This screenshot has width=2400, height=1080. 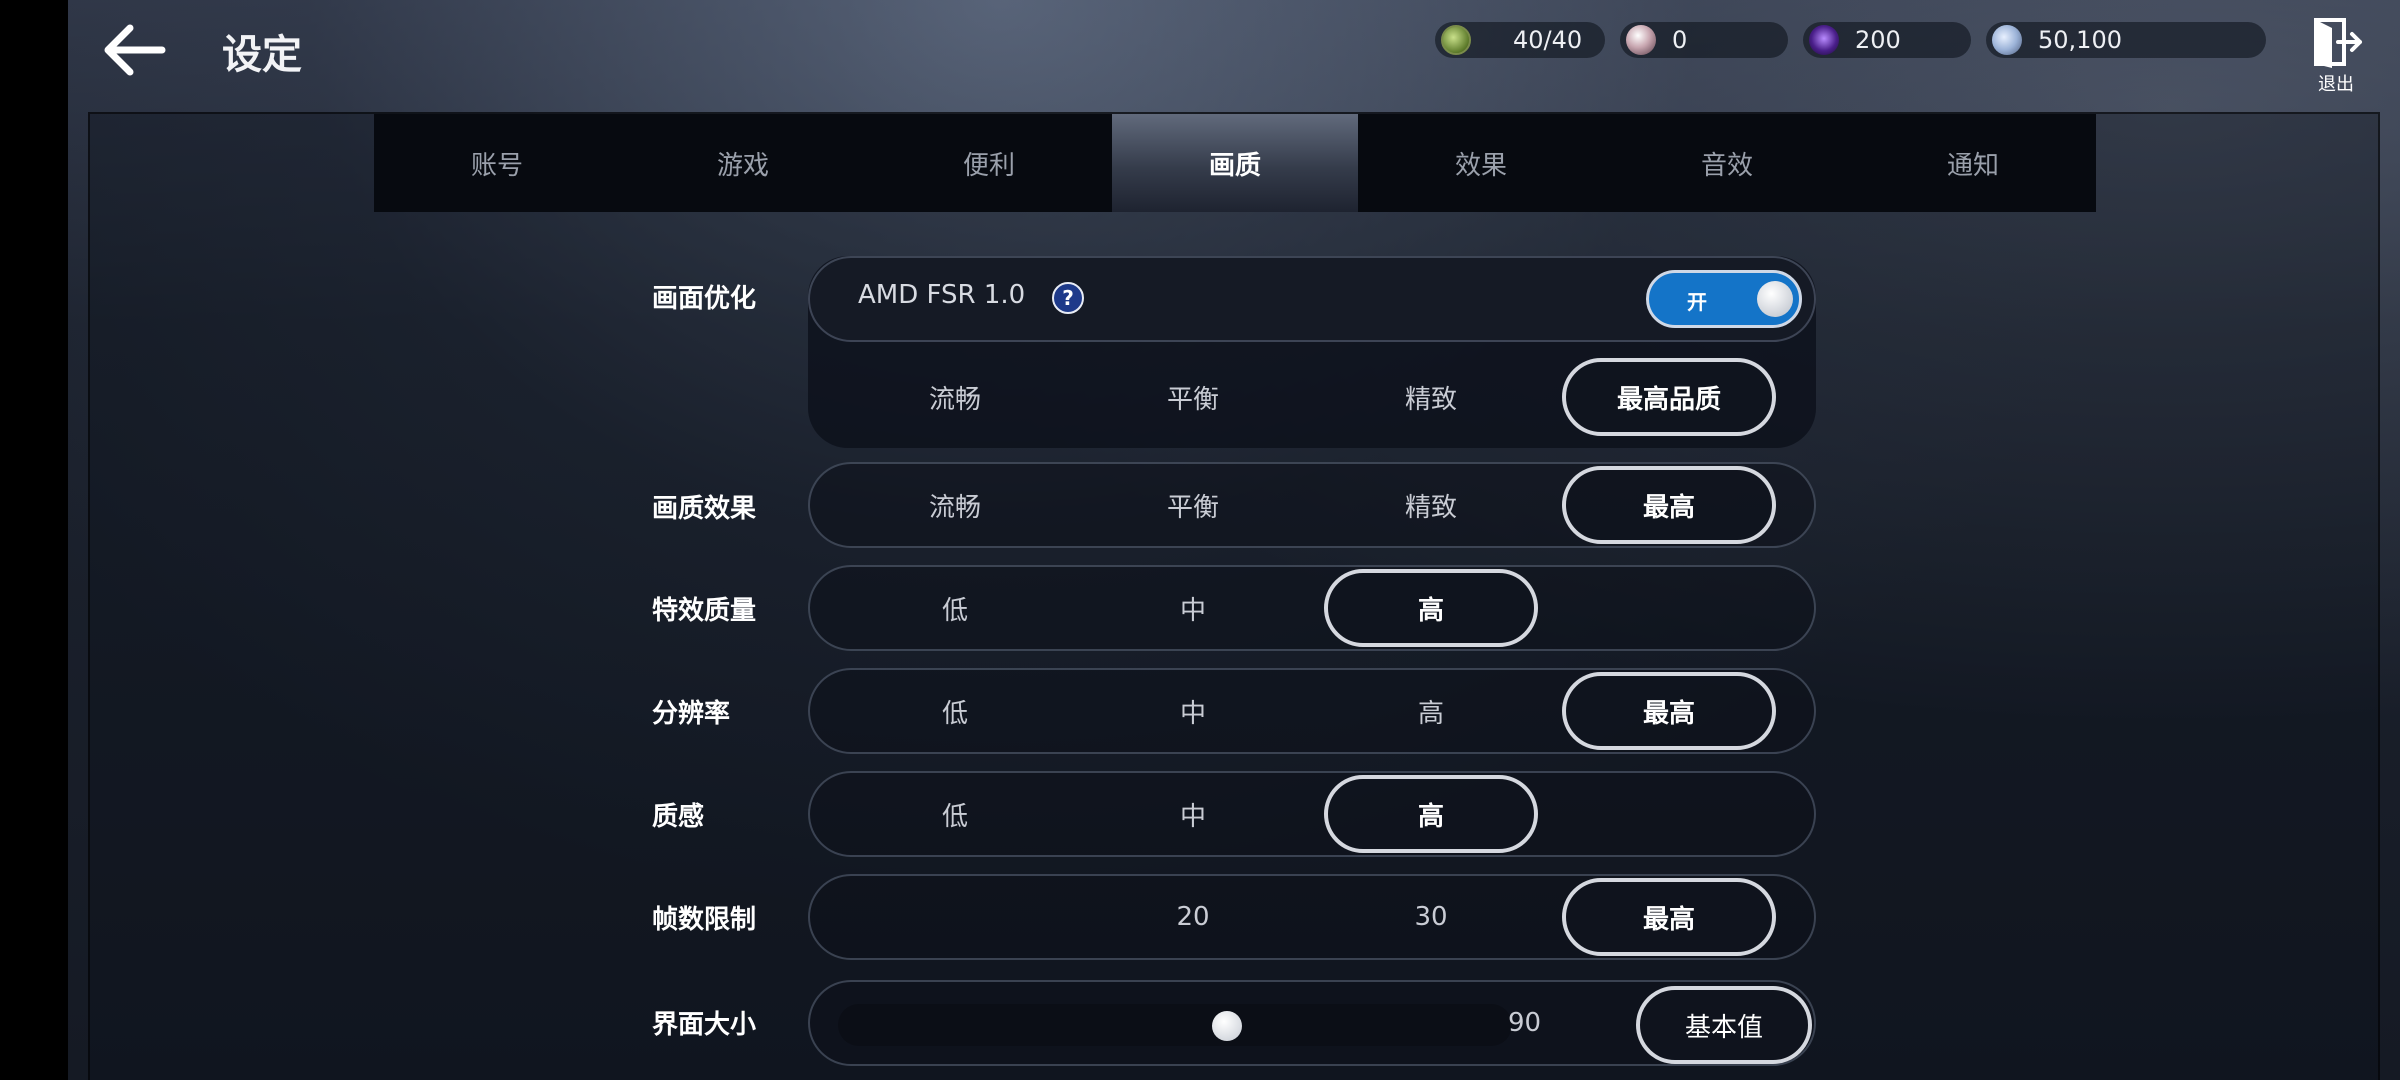 I want to click on currency-coin: 50,100, so click(x=2126, y=40).